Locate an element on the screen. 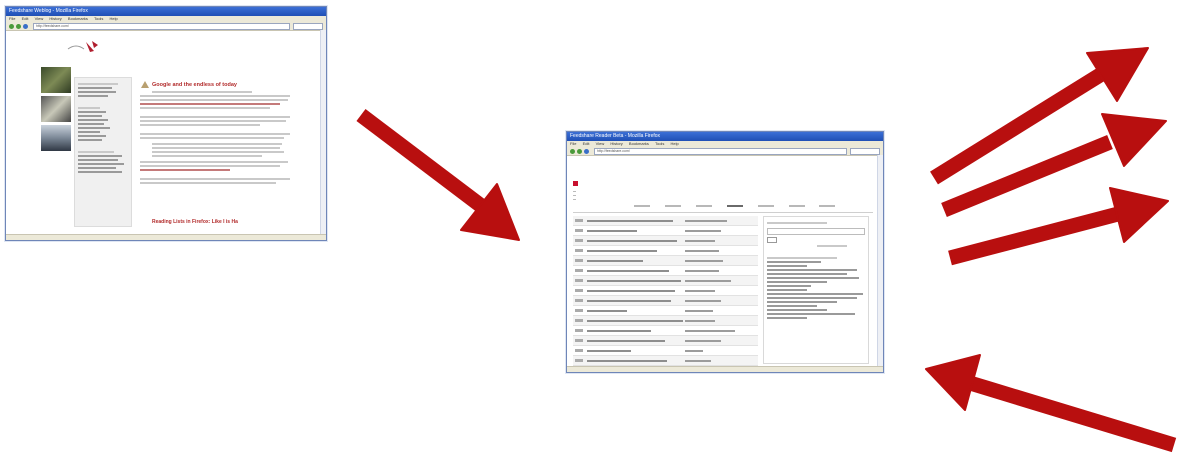  arrow-up-left is located at coordinates (1051, 403).